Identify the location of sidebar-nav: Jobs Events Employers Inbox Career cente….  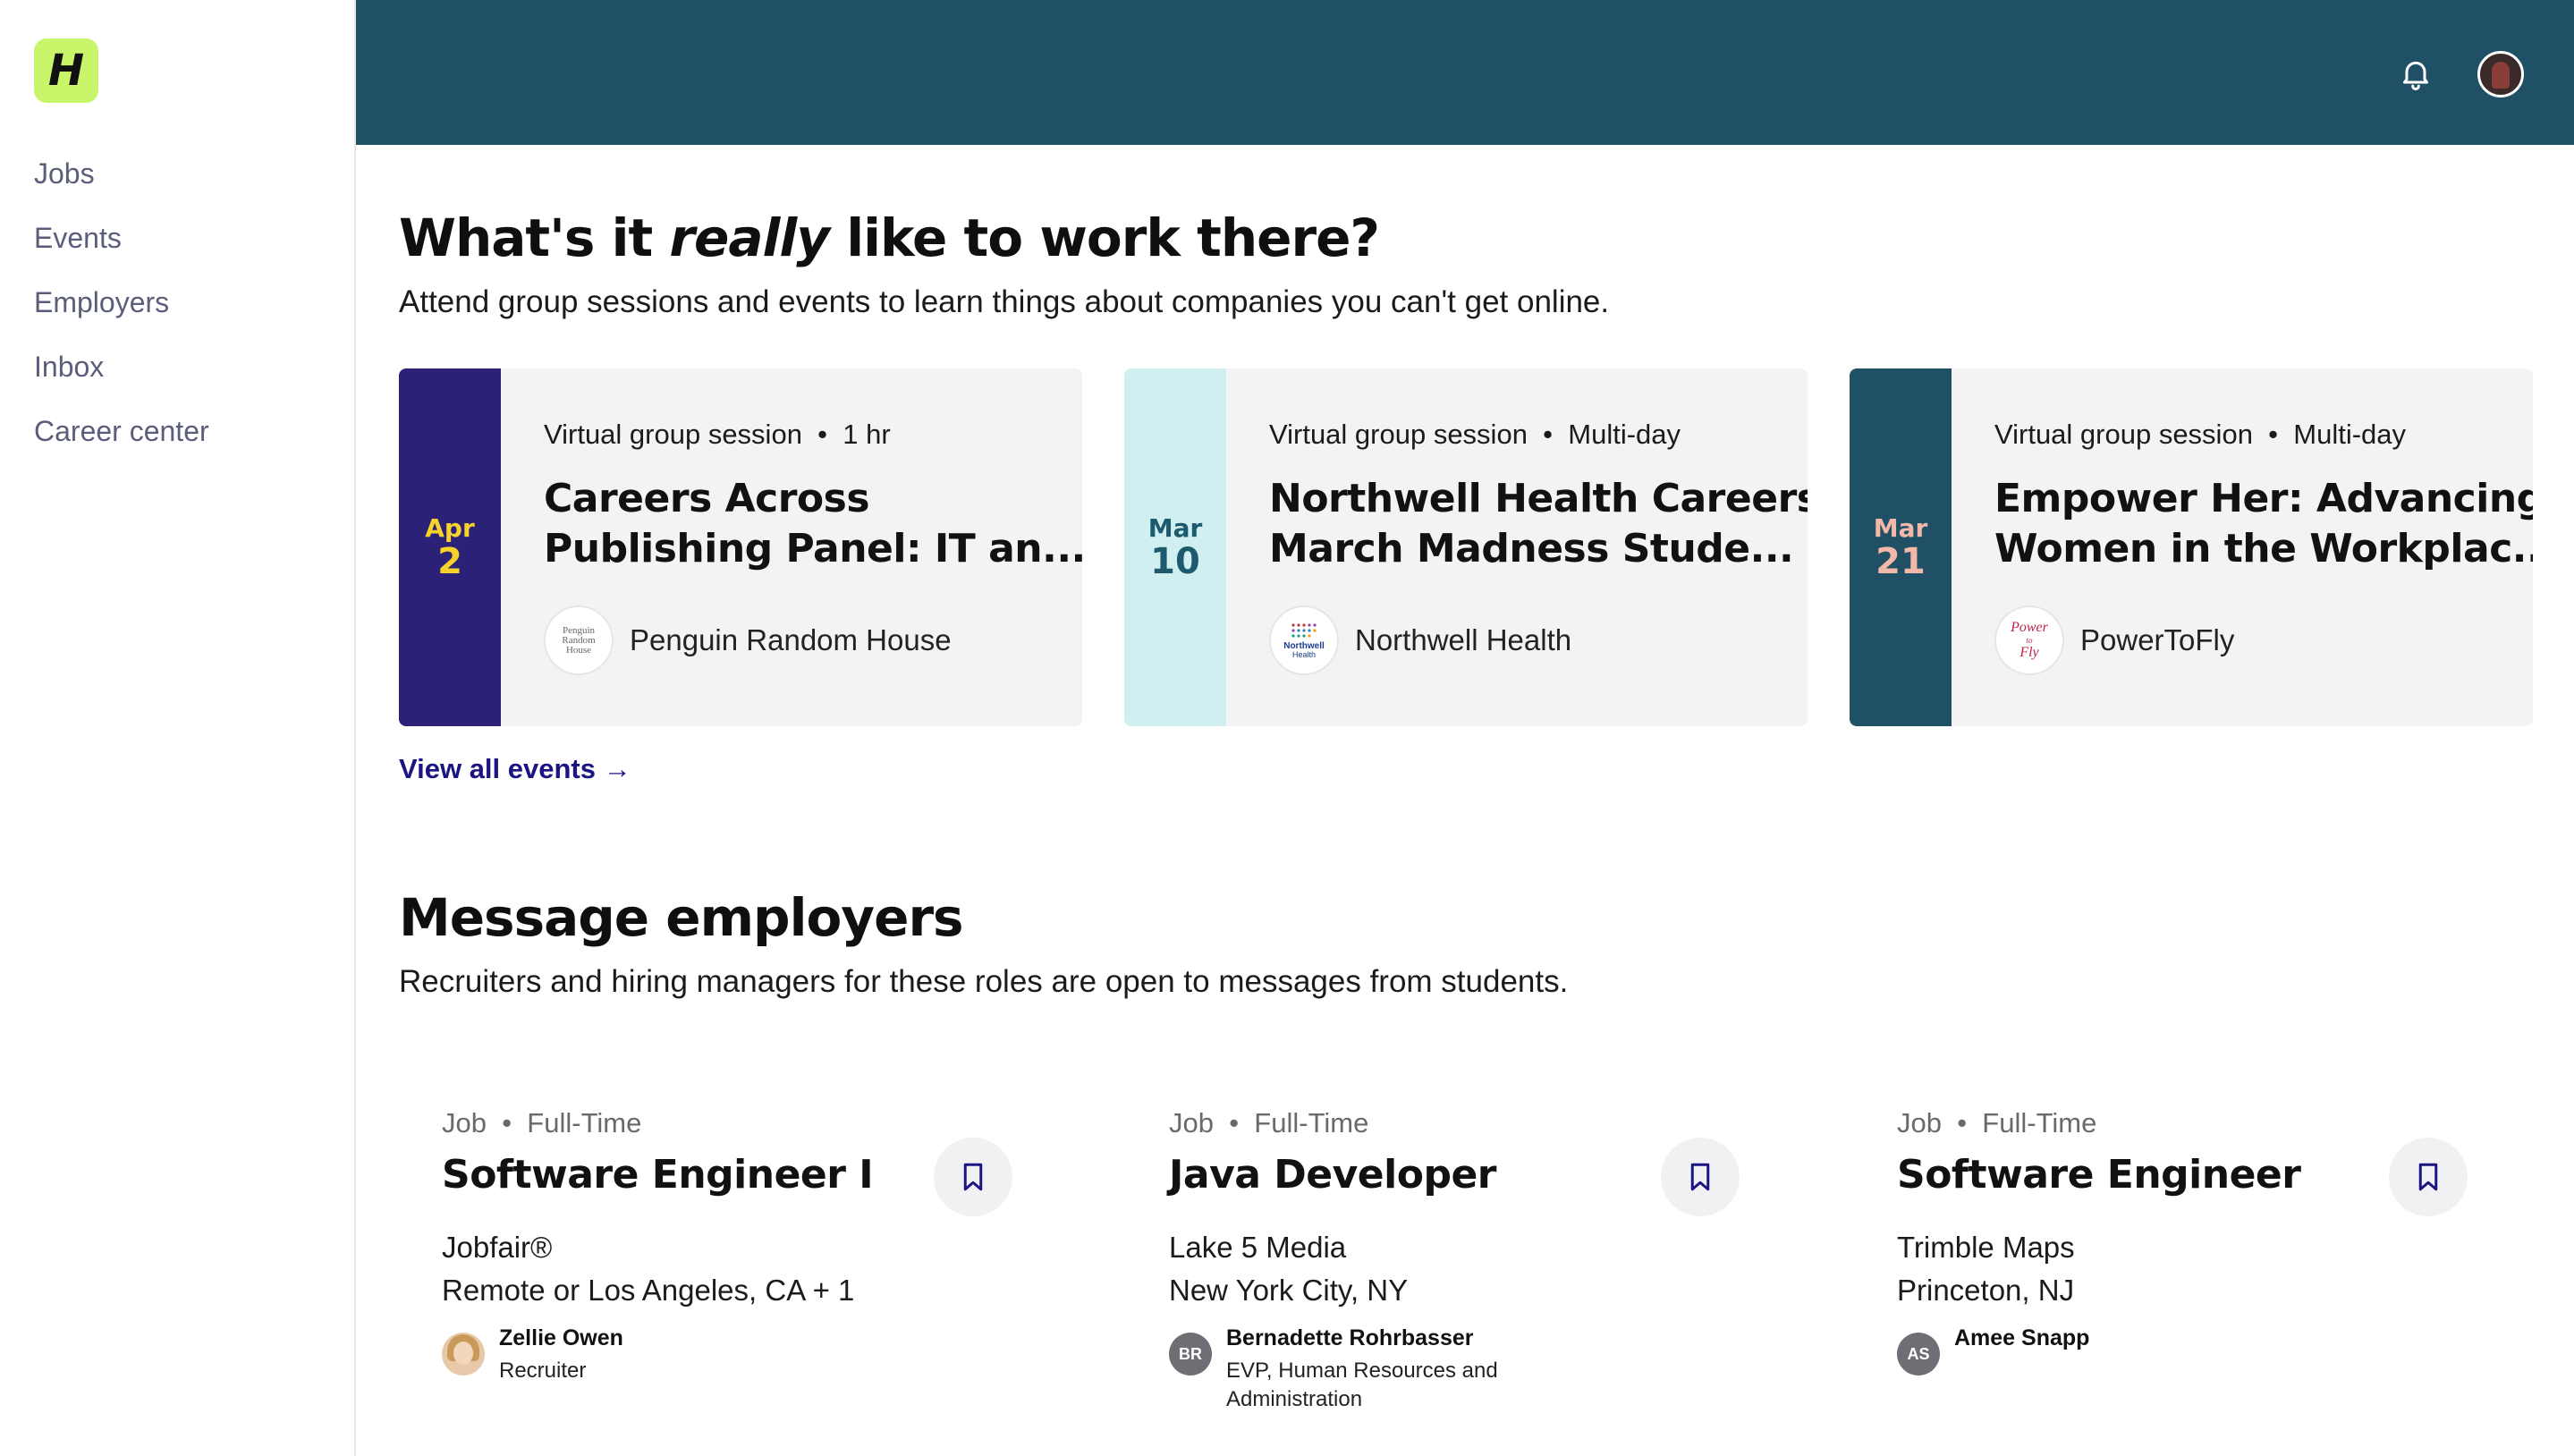
(121, 311).